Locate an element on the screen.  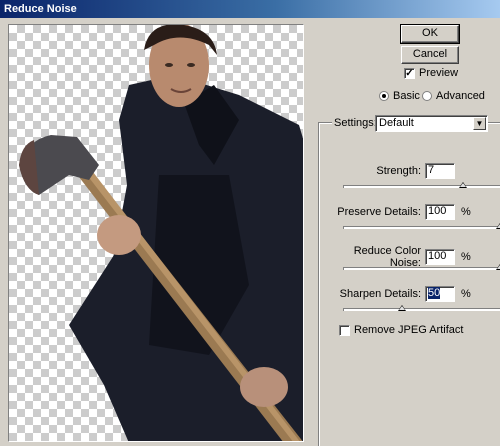
window-title: Reduce Noise is located at coordinates (250, 9).